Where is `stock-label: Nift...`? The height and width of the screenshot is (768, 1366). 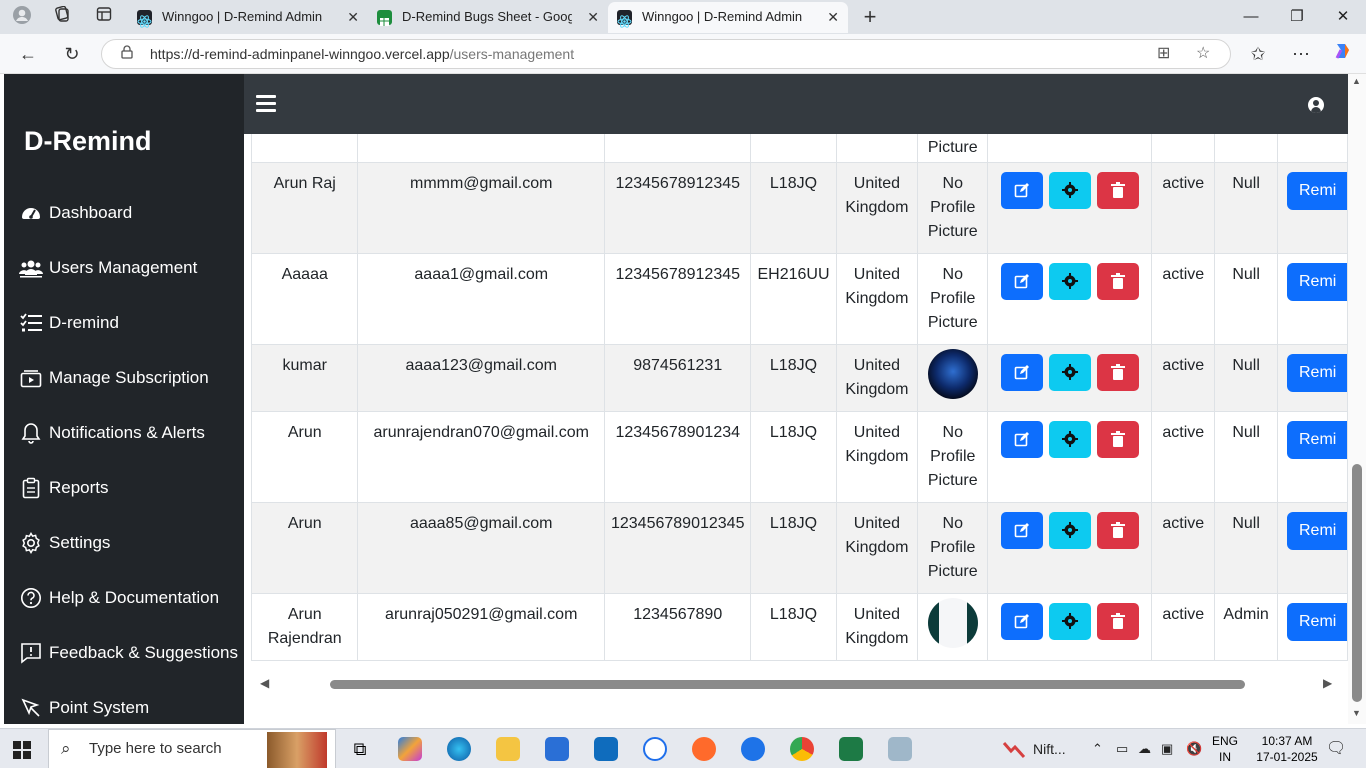 stock-label: Nift... is located at coordinates (1049, 748).